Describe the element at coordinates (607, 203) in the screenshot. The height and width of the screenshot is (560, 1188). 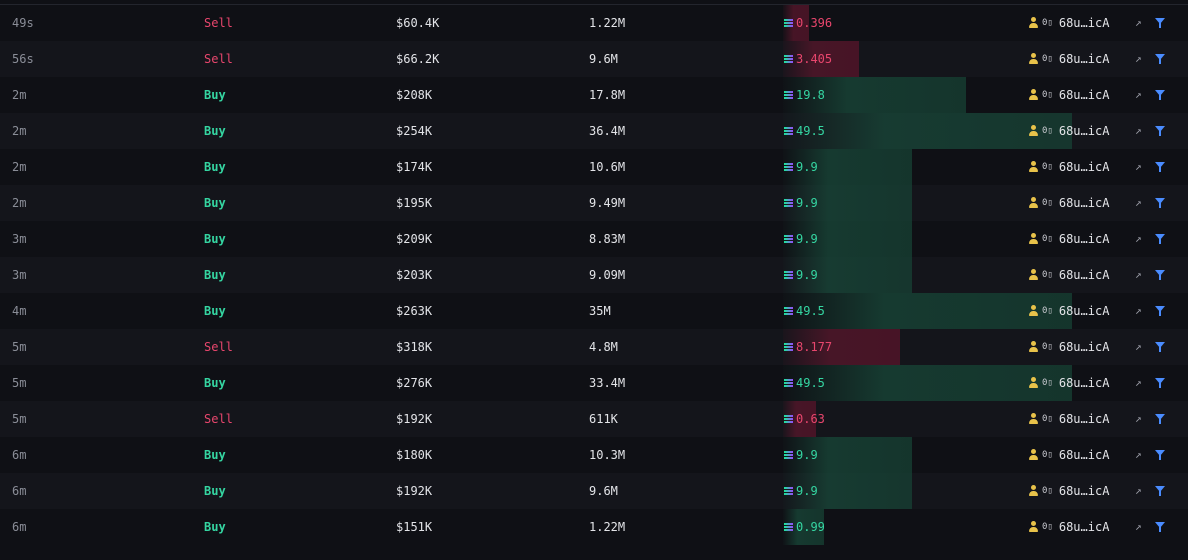
I see `trade-token-amount: 9.49M` at that location.